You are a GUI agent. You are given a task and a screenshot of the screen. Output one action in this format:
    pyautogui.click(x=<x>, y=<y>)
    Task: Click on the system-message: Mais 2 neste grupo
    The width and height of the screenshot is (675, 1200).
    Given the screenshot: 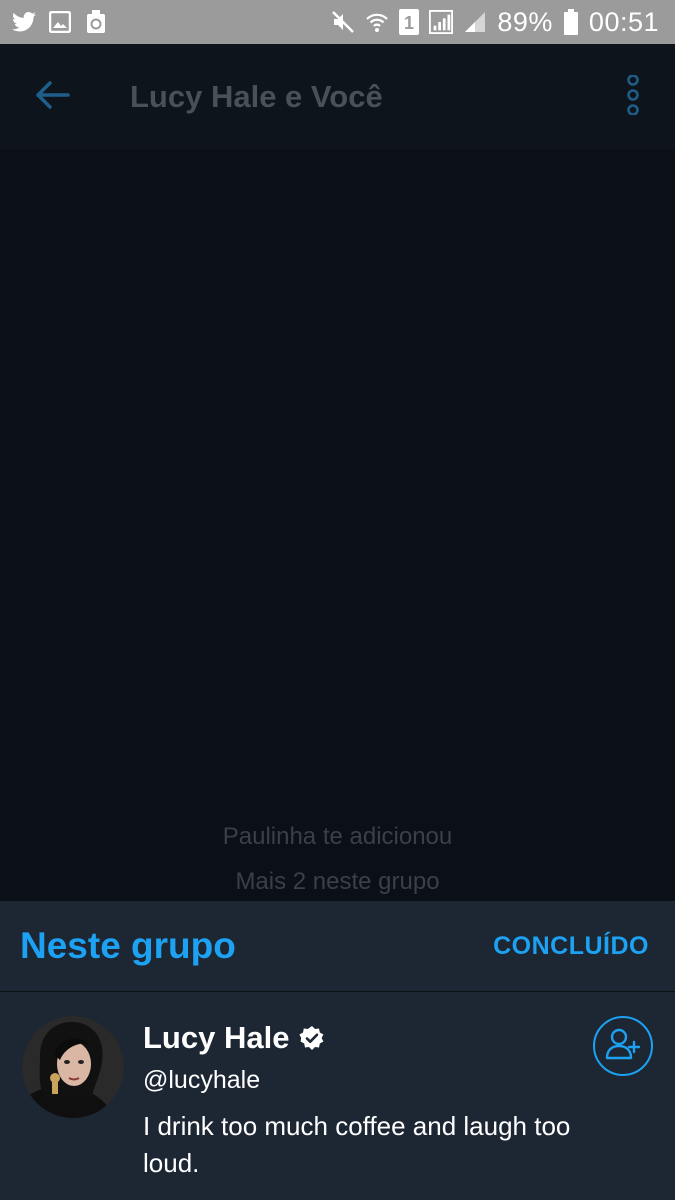 What is the action you would take?
    pyautogui.click(x=337, y=881)
    